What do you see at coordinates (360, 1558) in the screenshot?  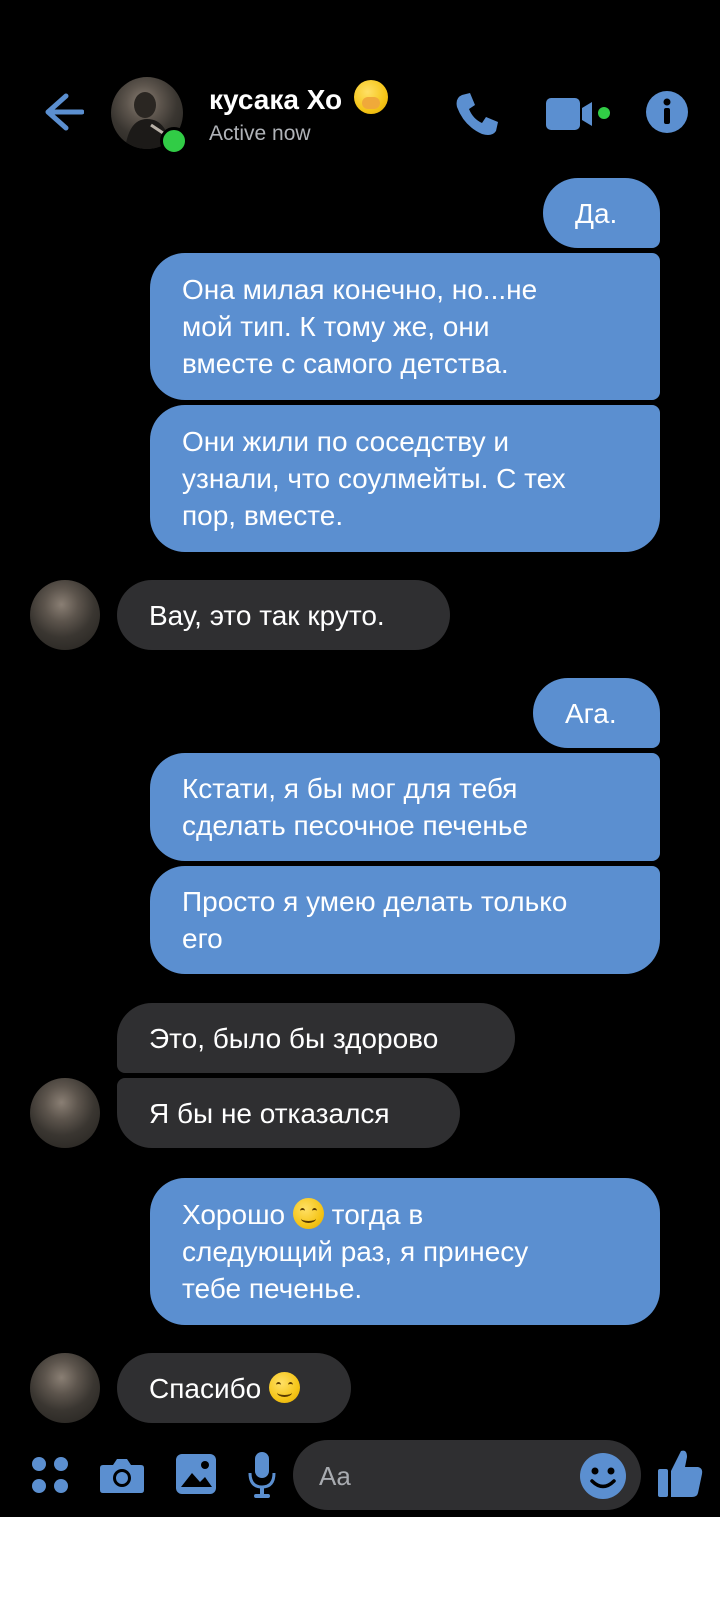 I see `system-bottom-area` at bounding box center [360, 1558].